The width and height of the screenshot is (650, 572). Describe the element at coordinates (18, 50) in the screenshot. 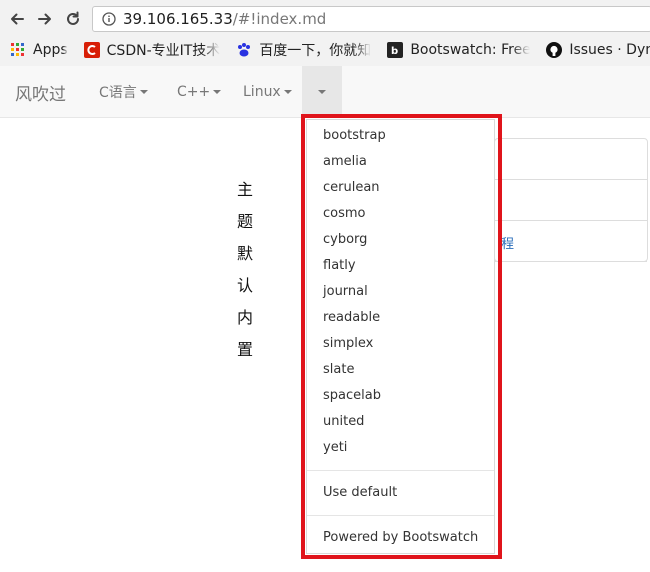

I see `apps-grid-icon` at that location.